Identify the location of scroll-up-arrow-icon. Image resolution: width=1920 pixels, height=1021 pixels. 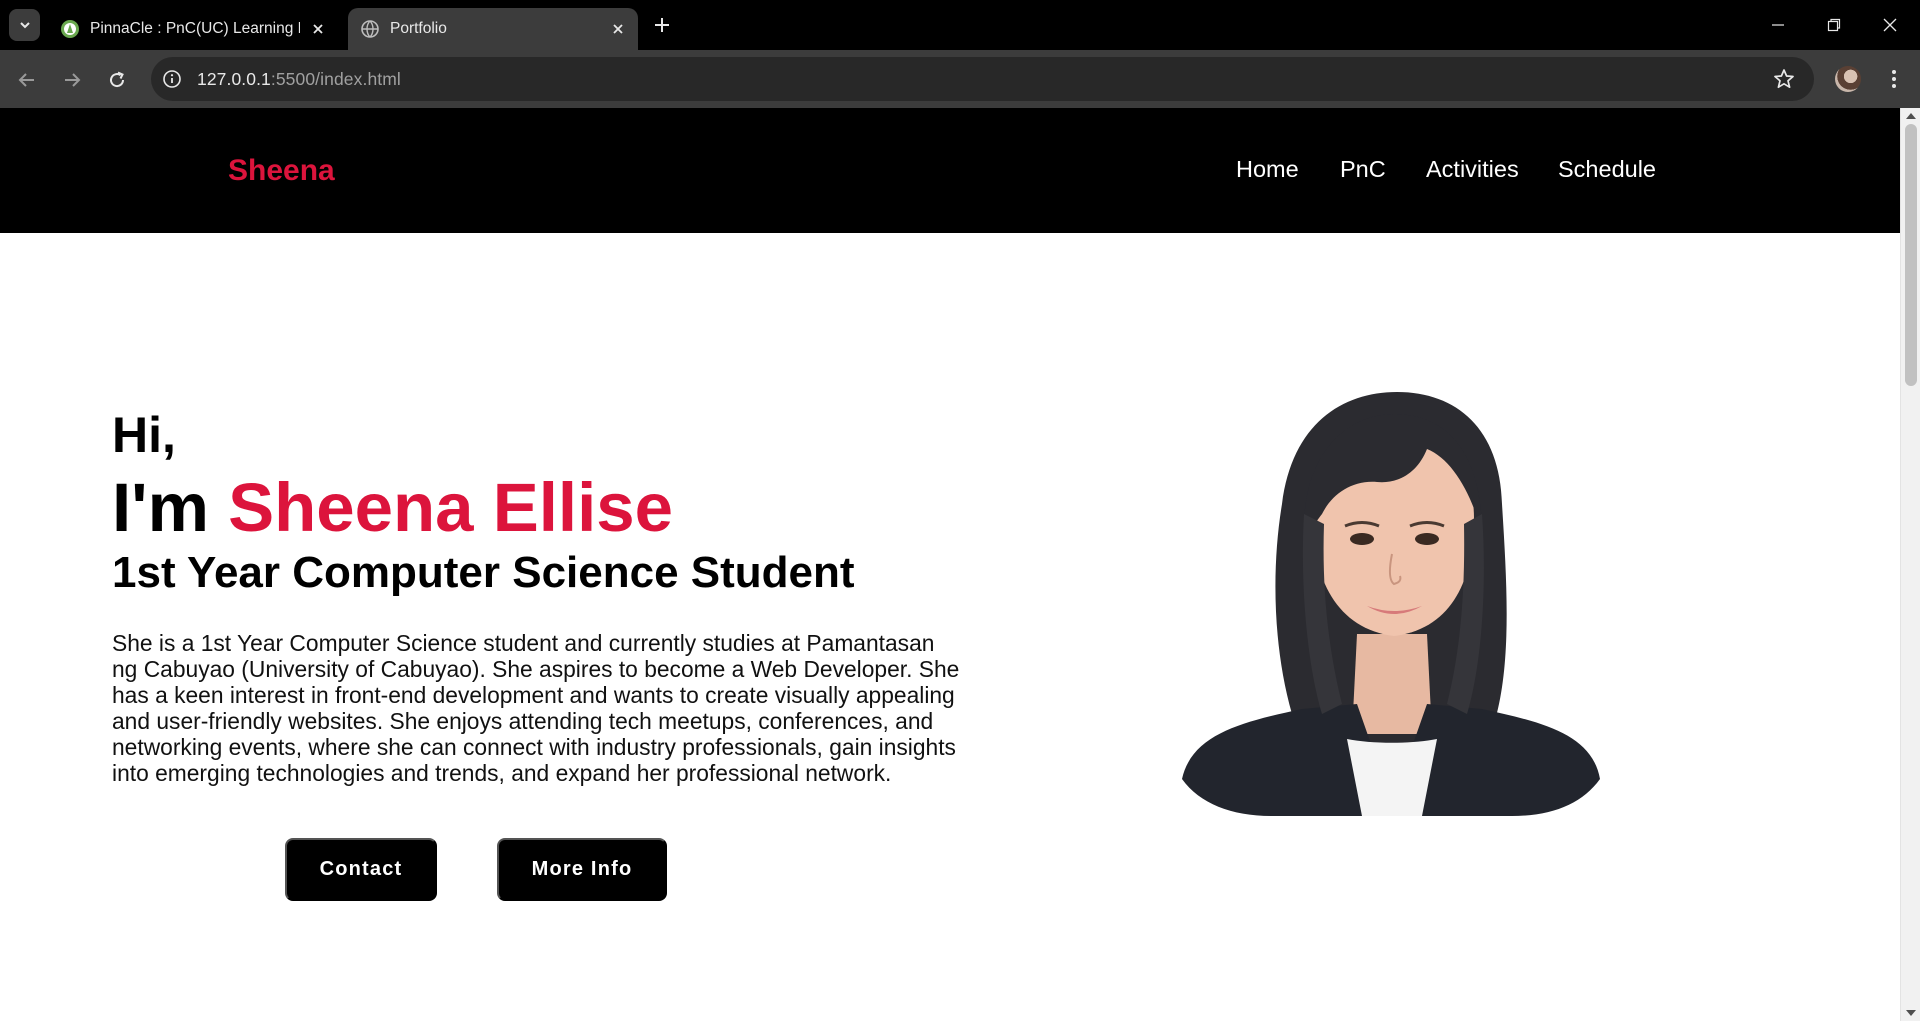
(1911, 116).